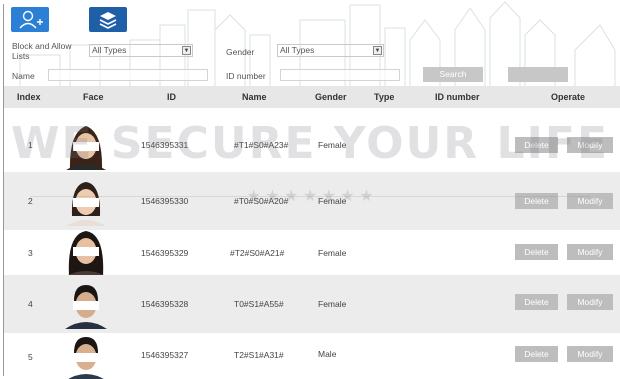 The height and width of the screenshot is (379, 620). Describe the element at coordinates (165, 201) in the screenshot. I see `row-id: 1546395330` at that location.